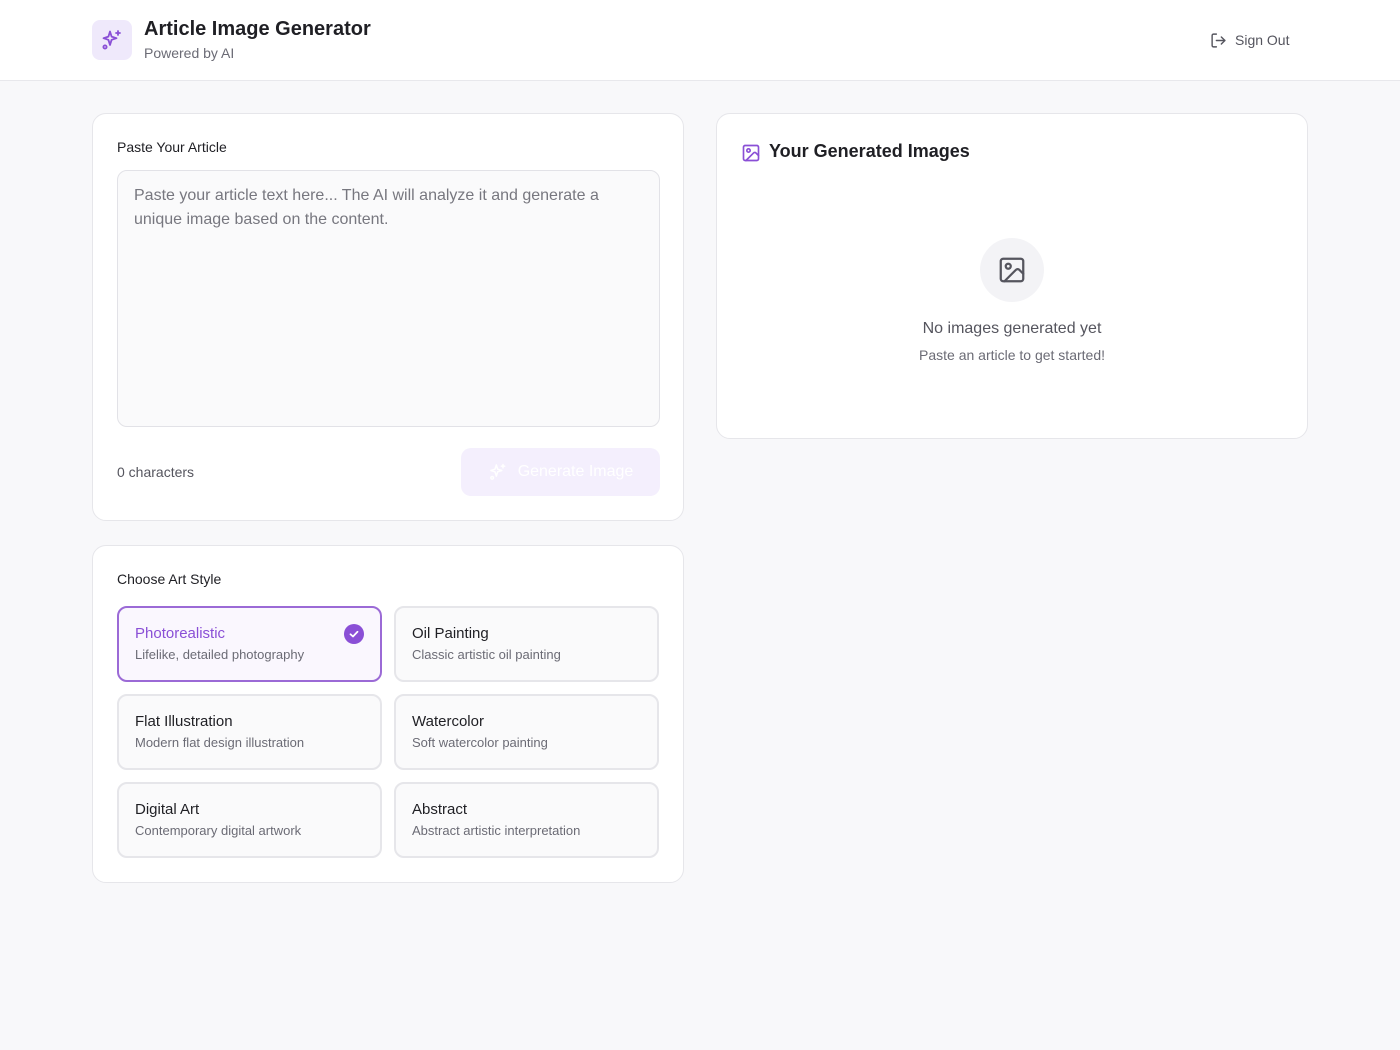 This screenshot has height=1050, width=1400. Describe the element at coordinates (169, 579) in the screenshot. I see `art-style-label: Choose Art Style` at that location.